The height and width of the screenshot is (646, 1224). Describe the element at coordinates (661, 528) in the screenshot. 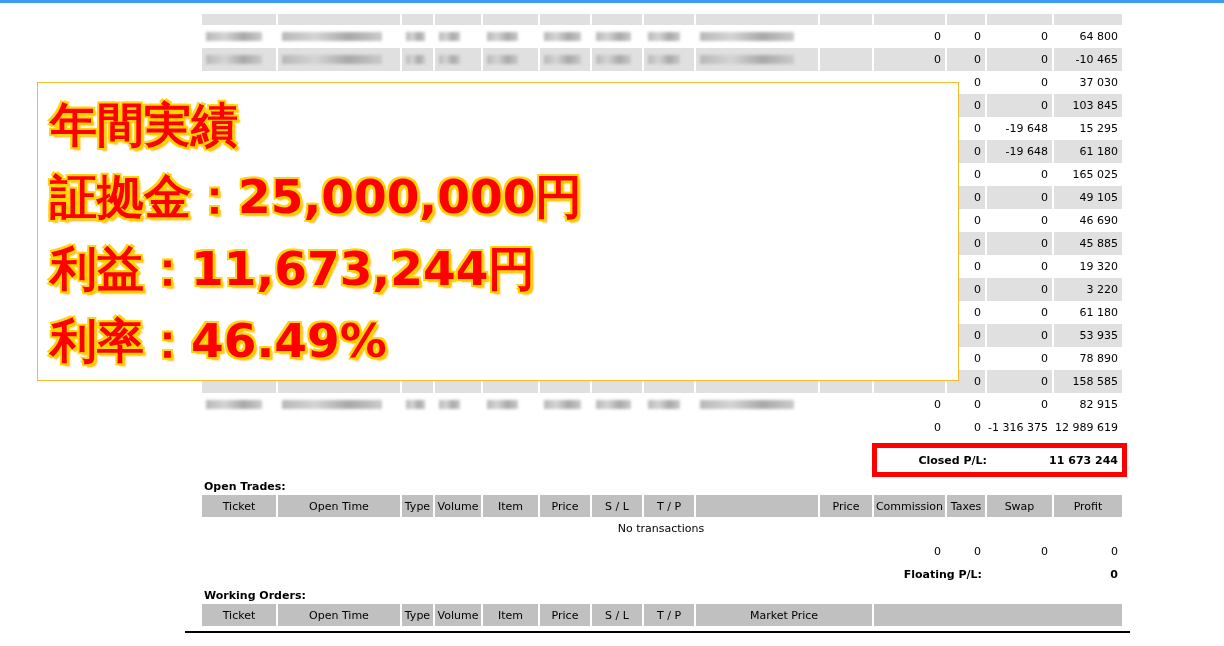

I see `empty-message: No transactions` at that location.